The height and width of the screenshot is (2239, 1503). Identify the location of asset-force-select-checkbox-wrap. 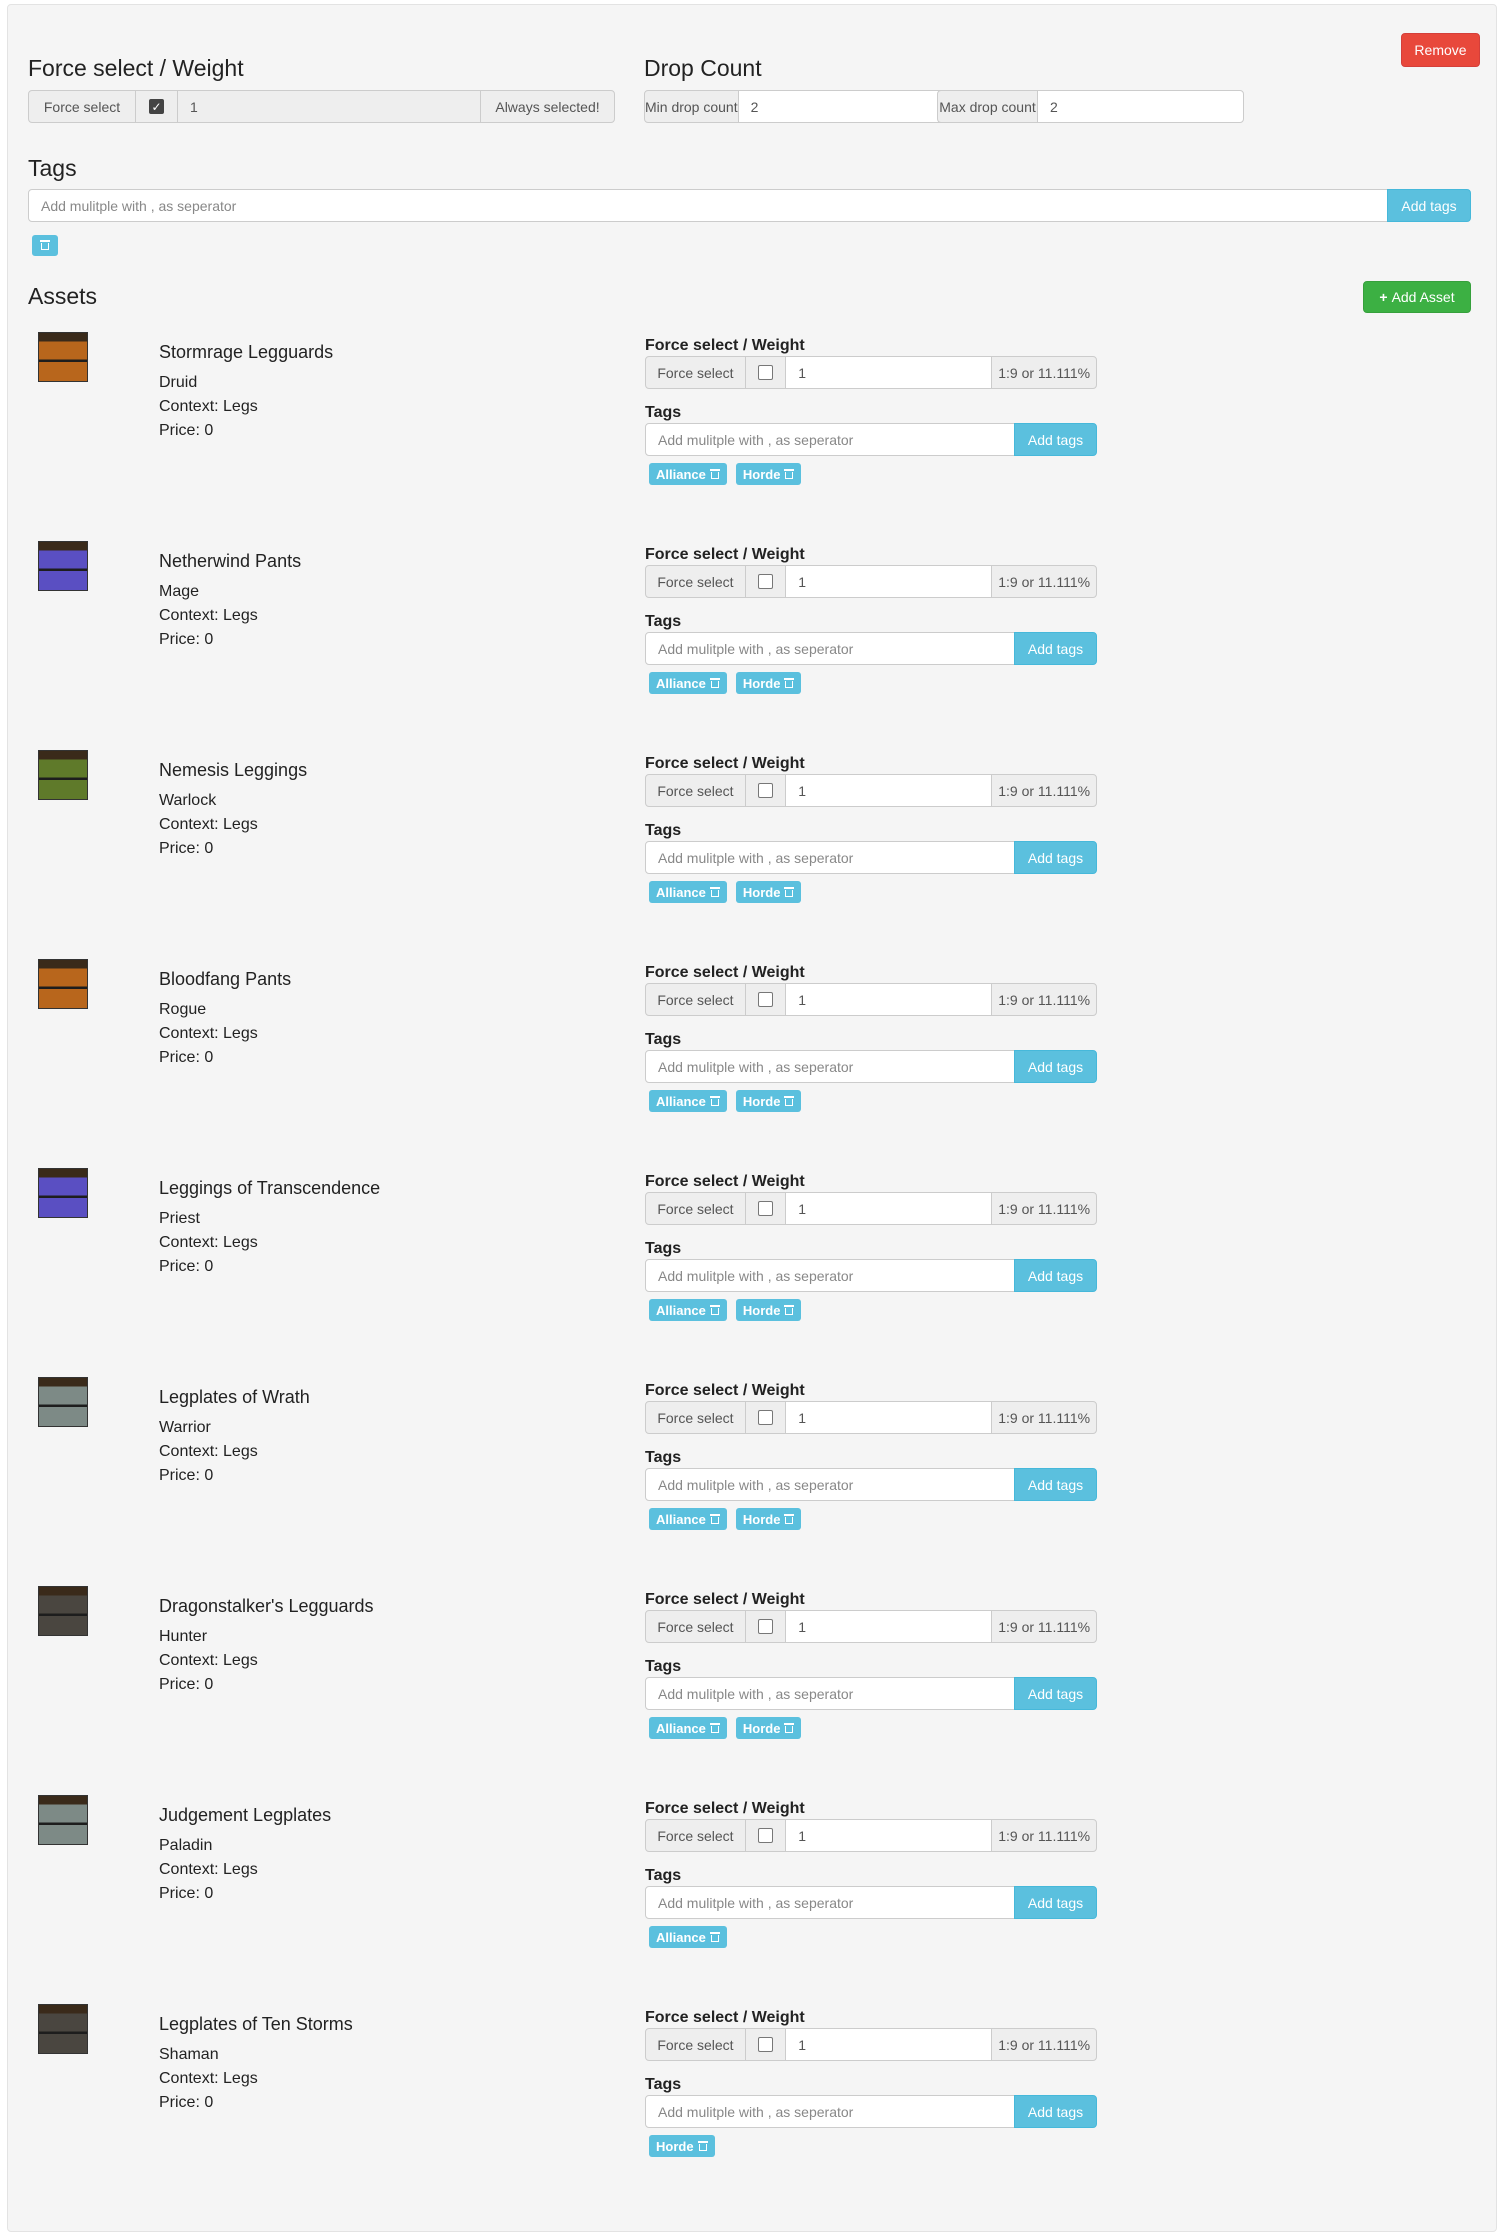
(765, 1208).